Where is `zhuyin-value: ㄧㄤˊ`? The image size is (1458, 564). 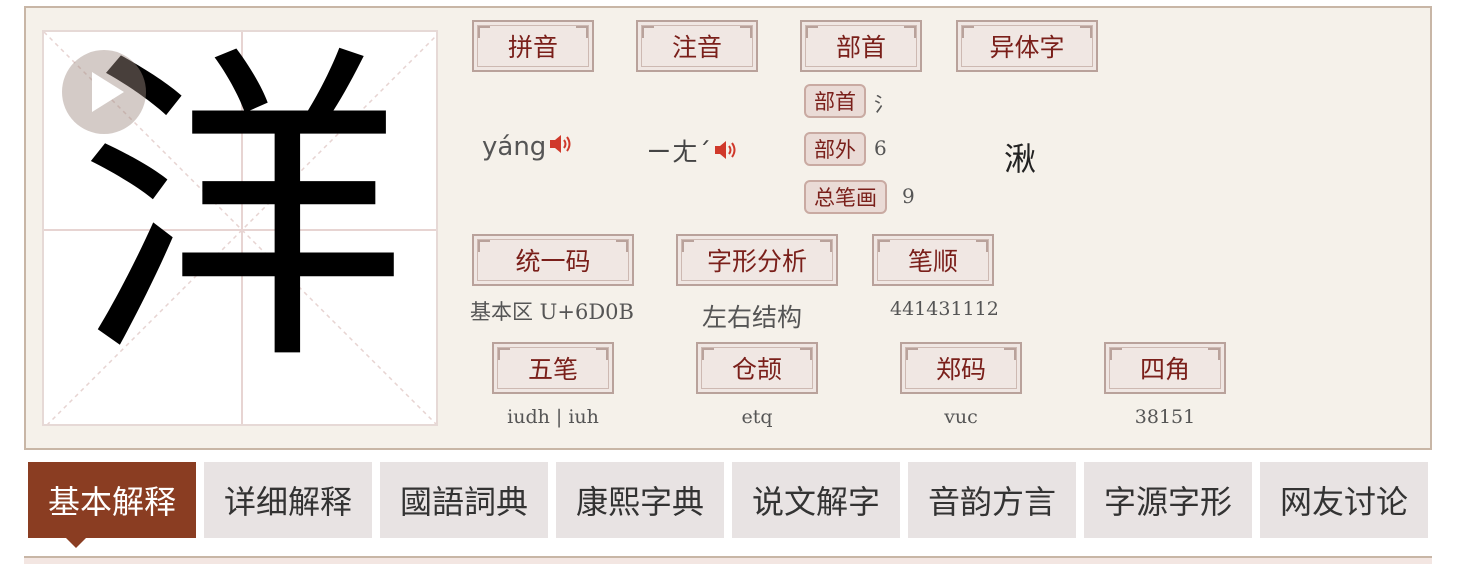 zhuyin-value: ㄧㄤˊ is located at coordinates (692, 150).